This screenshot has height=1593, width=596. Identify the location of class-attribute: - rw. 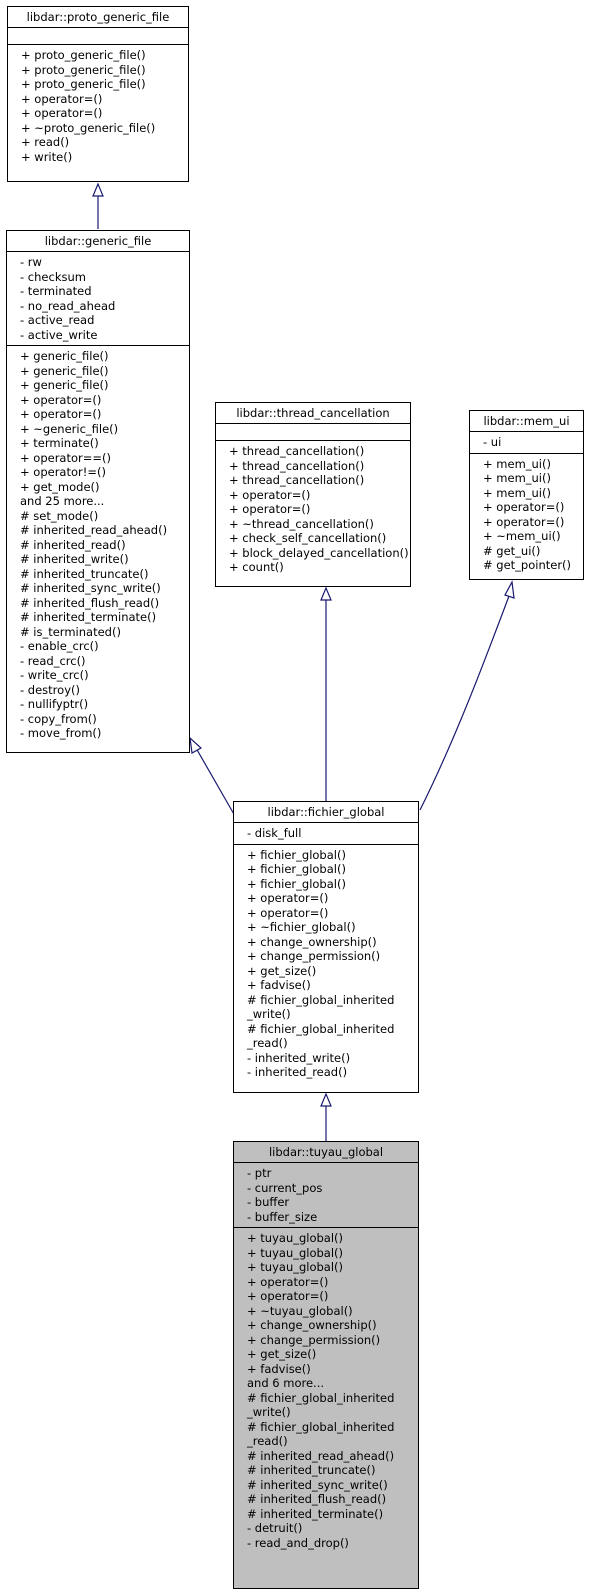
(31, 262).